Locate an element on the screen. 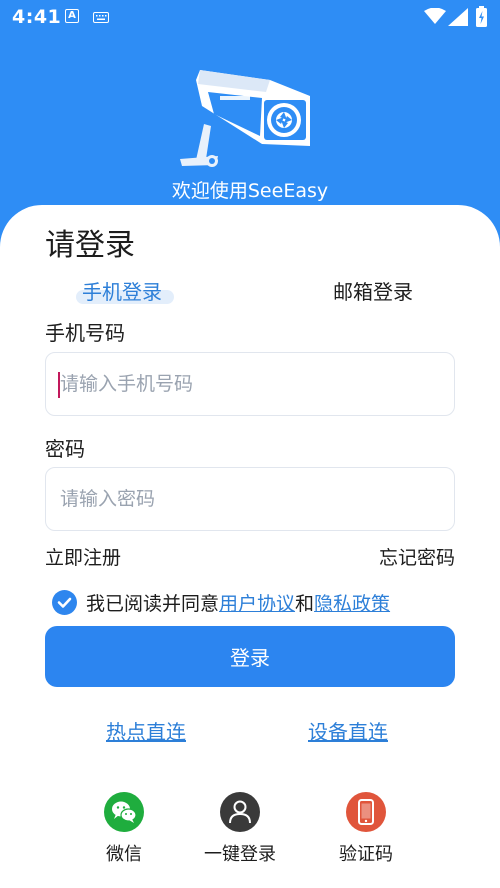  status-a-icon: A is located at coordinates (72, 16).